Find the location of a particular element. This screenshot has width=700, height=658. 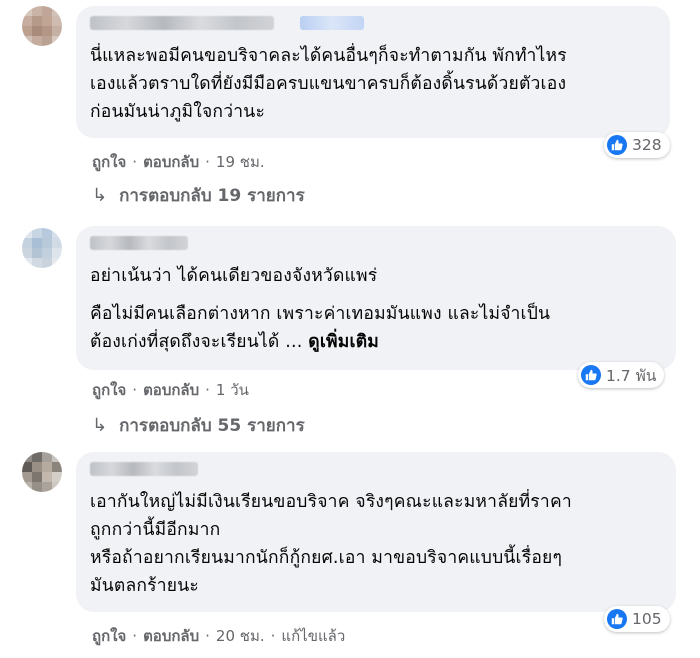

view-replies-button: ↳ การตอบกลับ 55 รายการ is located at coordinates (198, 425).